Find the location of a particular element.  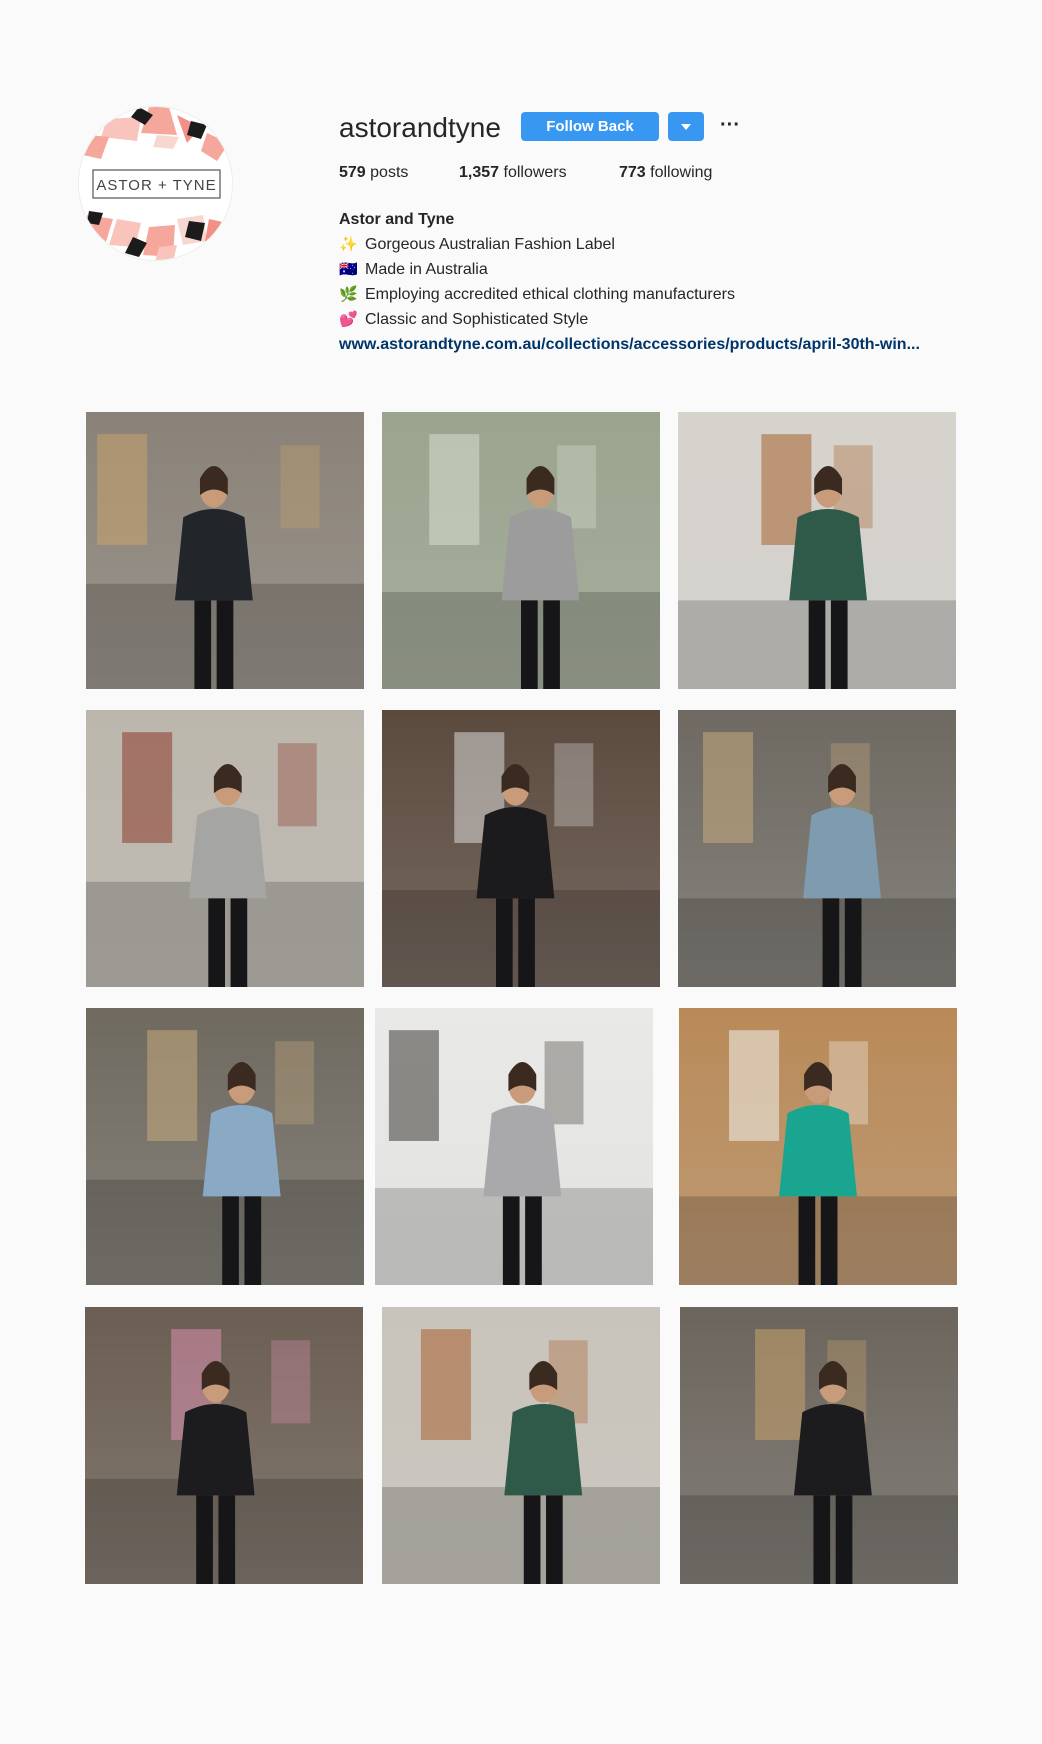

post-photo-bar-interior-dark-suit is located at coordinates (225, 550).